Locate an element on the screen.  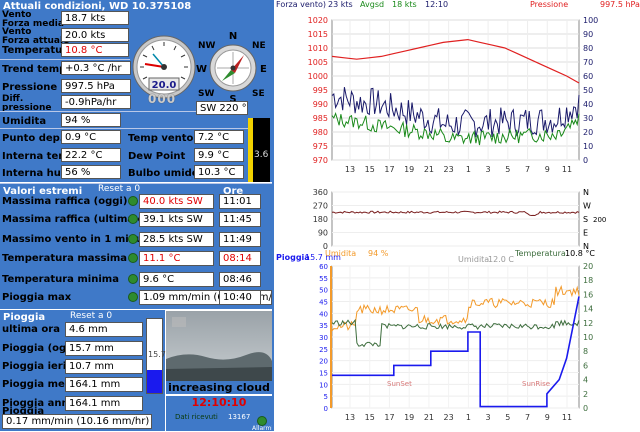
chart1-yleft-tick: 980 is located at coordinates (320, 132).